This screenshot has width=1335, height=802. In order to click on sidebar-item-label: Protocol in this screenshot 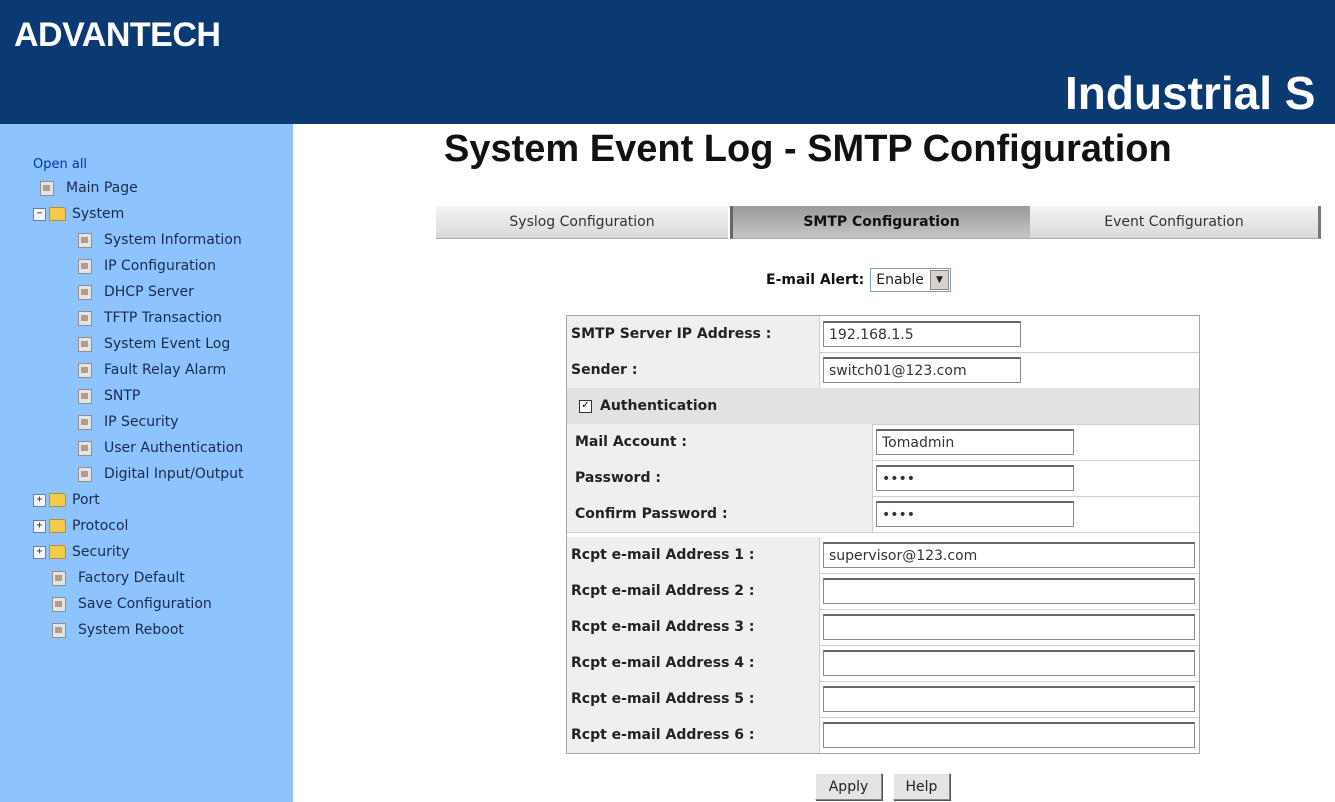, I will do `click(100, 526)`.